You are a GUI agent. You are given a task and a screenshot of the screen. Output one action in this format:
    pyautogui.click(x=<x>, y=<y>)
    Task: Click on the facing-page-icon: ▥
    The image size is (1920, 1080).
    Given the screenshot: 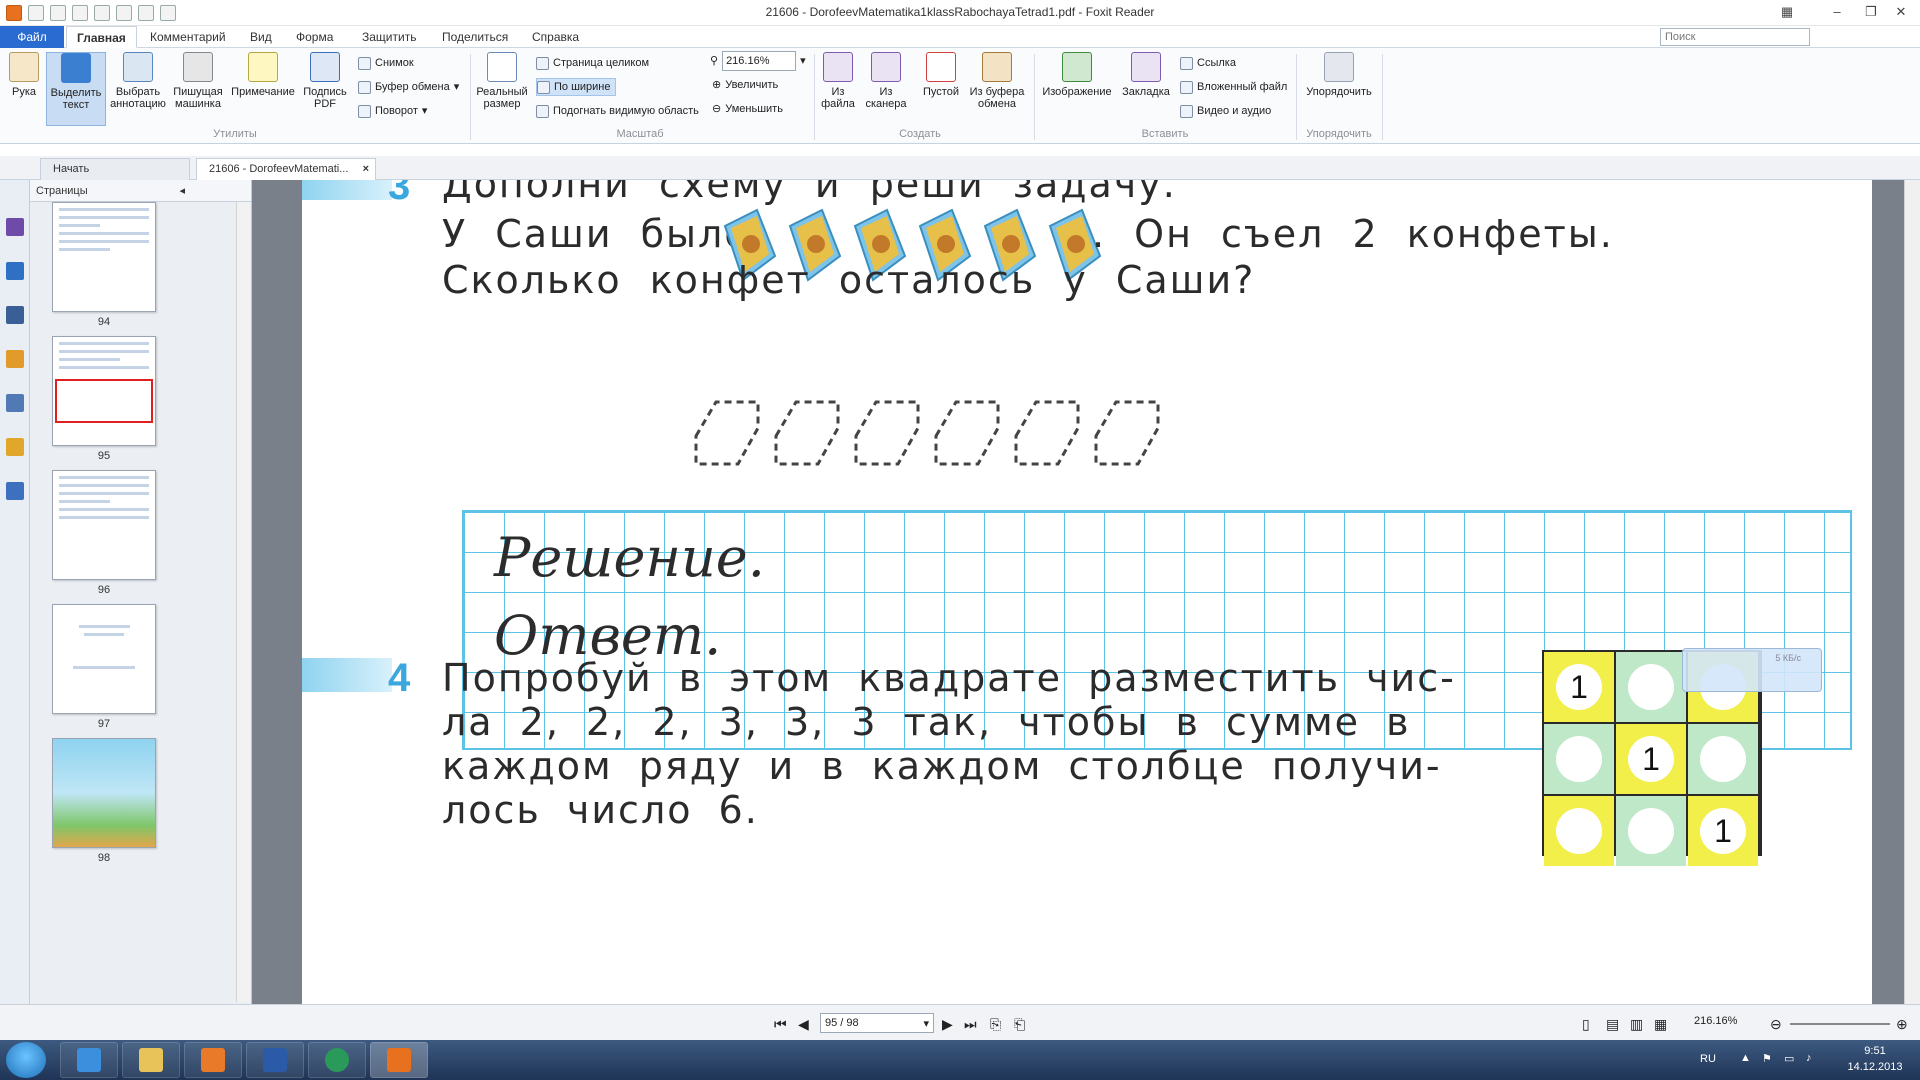 What is the action you would take?
    pyautogui.click(x=1636, y=1024)
    